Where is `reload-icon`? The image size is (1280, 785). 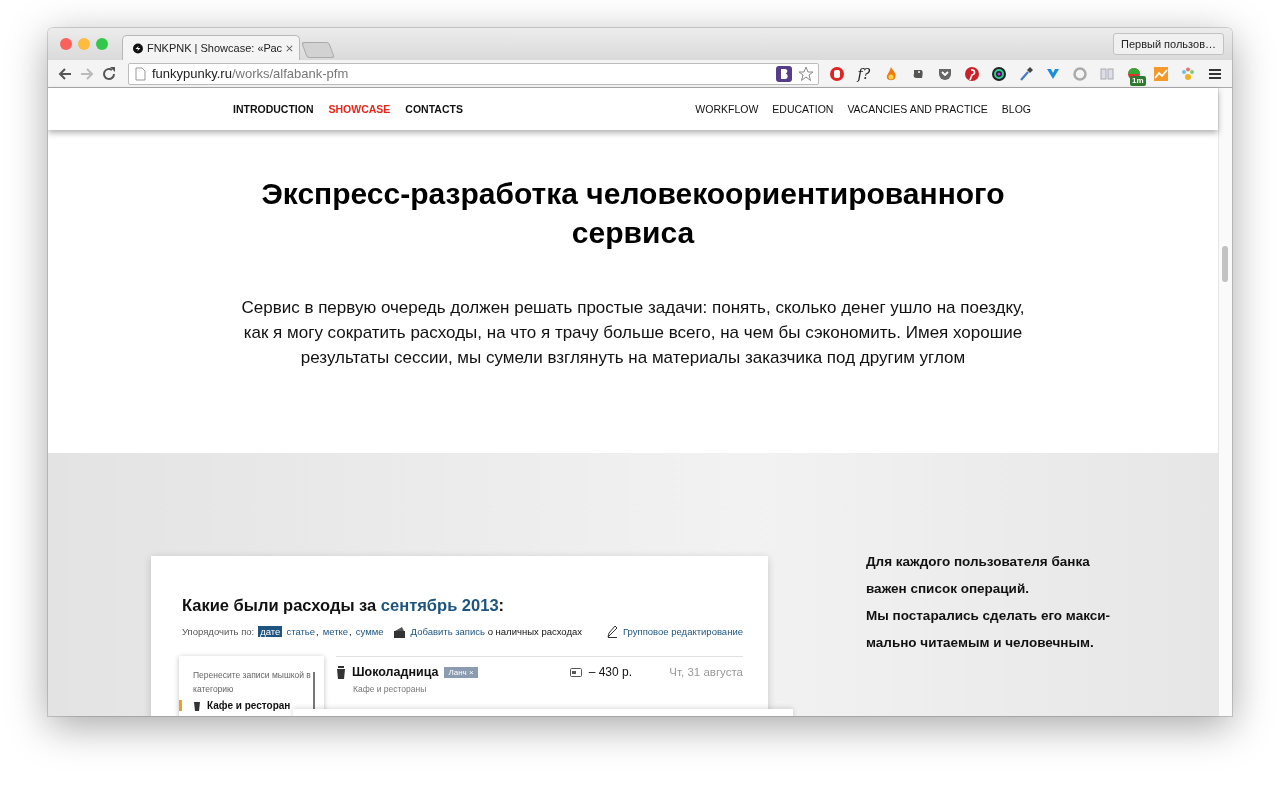
reload-icon is located at coordinates (108, 73).